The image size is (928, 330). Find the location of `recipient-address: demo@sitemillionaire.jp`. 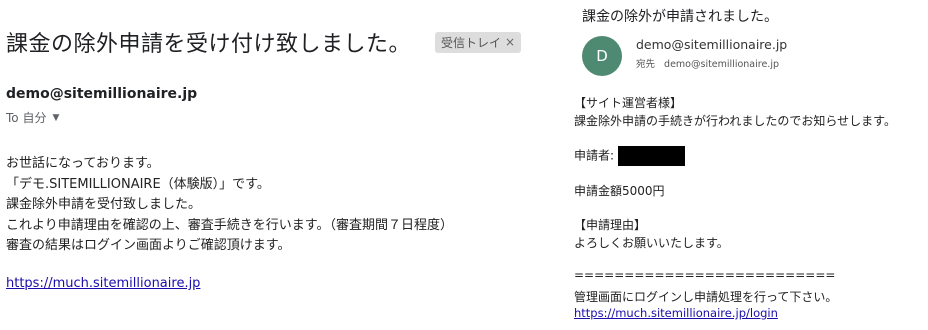

recipient-address: demo@sitemillionaire.jp is located at coordinates (721, 64).